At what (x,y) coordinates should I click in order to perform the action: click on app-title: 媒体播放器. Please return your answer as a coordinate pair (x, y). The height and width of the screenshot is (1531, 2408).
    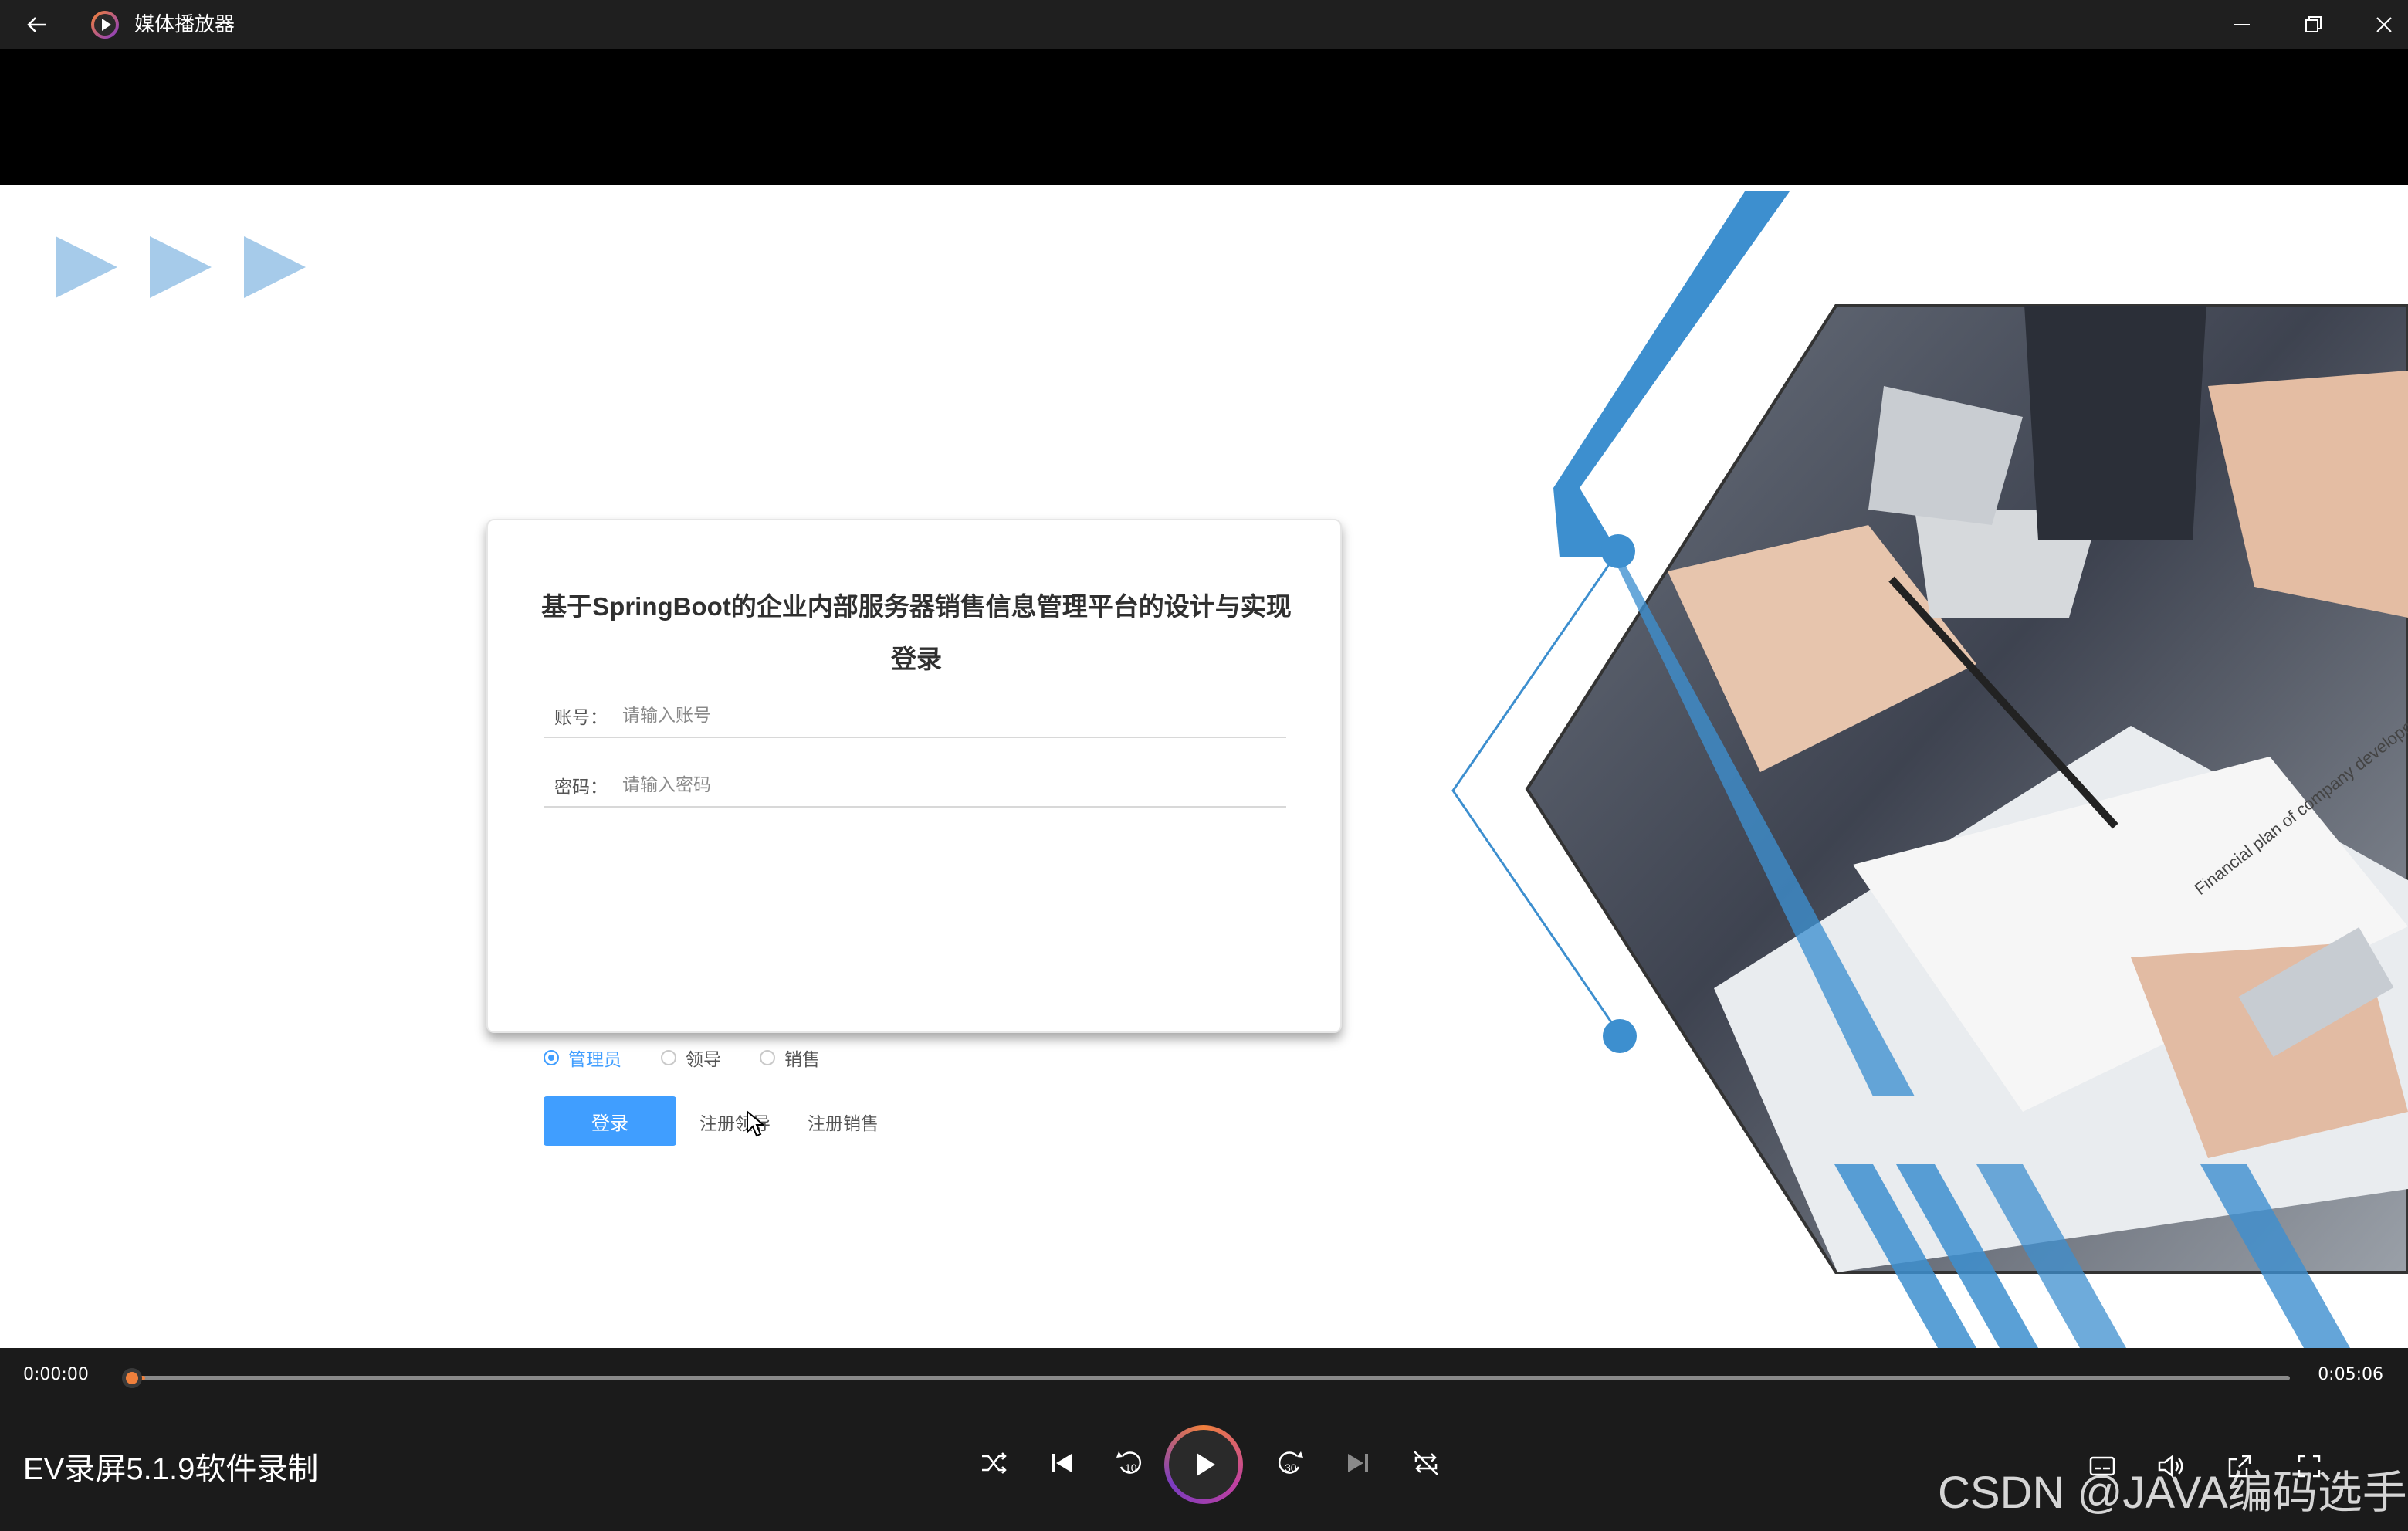
    Looking at the image, I should click on (184, 24).